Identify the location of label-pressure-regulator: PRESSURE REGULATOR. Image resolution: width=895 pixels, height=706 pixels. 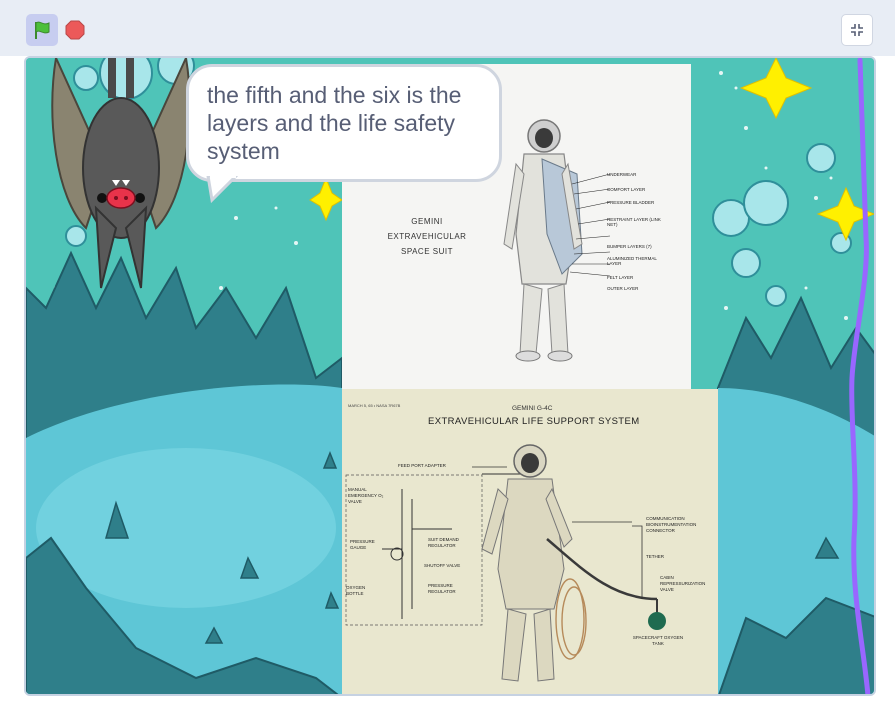
(442, 588).